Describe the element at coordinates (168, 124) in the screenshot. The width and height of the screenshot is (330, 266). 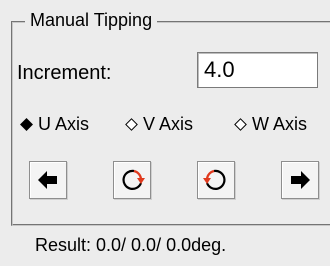
I see `radio-v-axis-label: V Axis` at that location.